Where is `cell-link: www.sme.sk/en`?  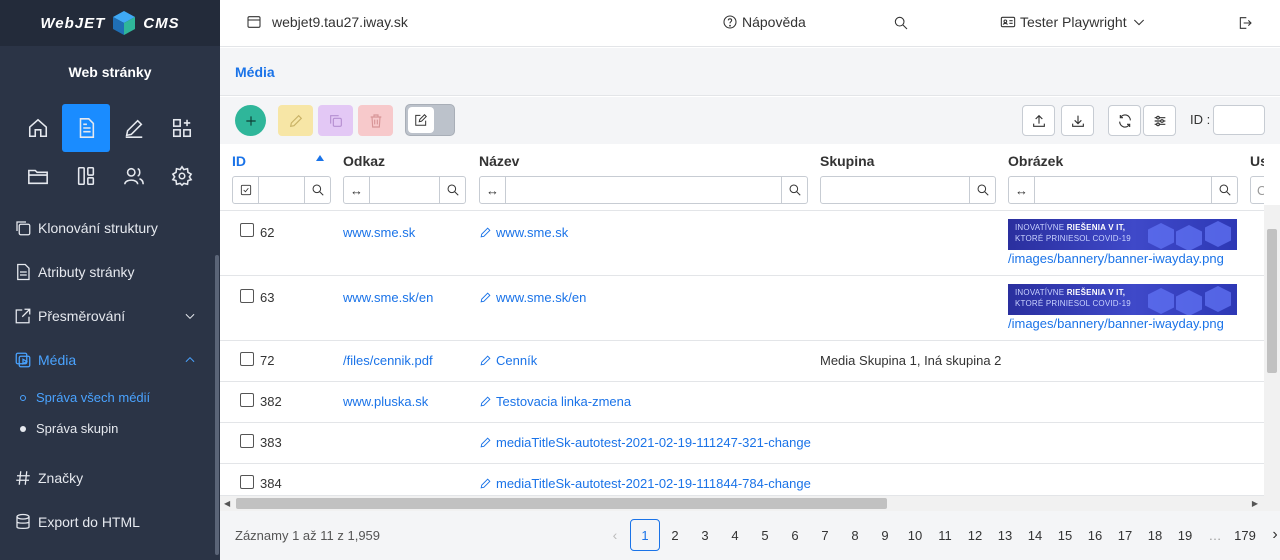 cell-link: www.sme.sk/en is located at coordinates (388, 297).